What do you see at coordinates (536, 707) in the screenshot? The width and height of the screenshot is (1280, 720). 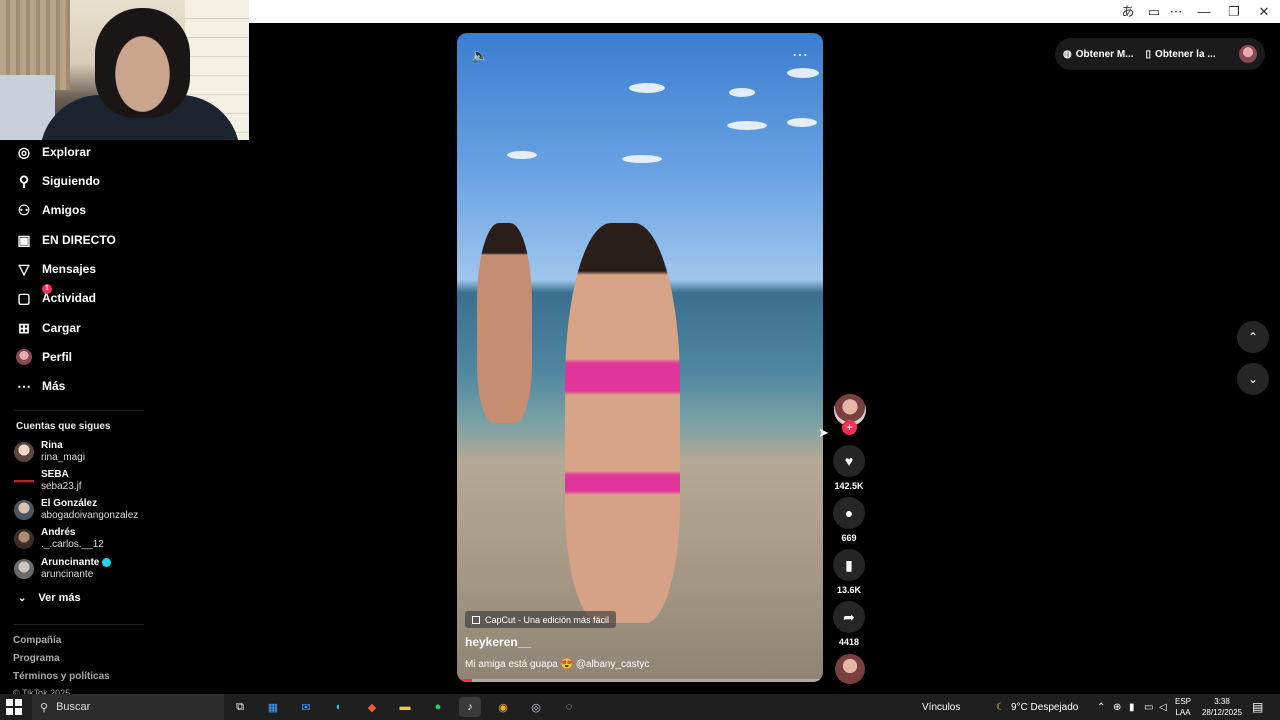 I see `steam-icon: ◎` at bounding box center [536, 707].